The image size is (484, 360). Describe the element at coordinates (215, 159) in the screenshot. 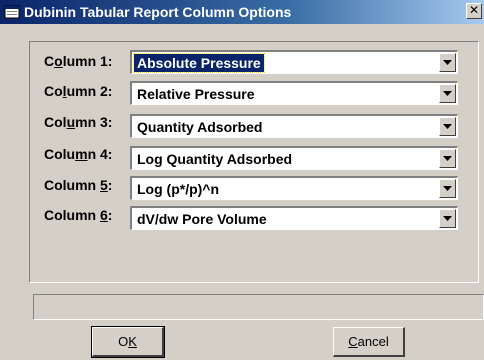

I see `column-4-value: Log Quantity Adsorbed` at that location.